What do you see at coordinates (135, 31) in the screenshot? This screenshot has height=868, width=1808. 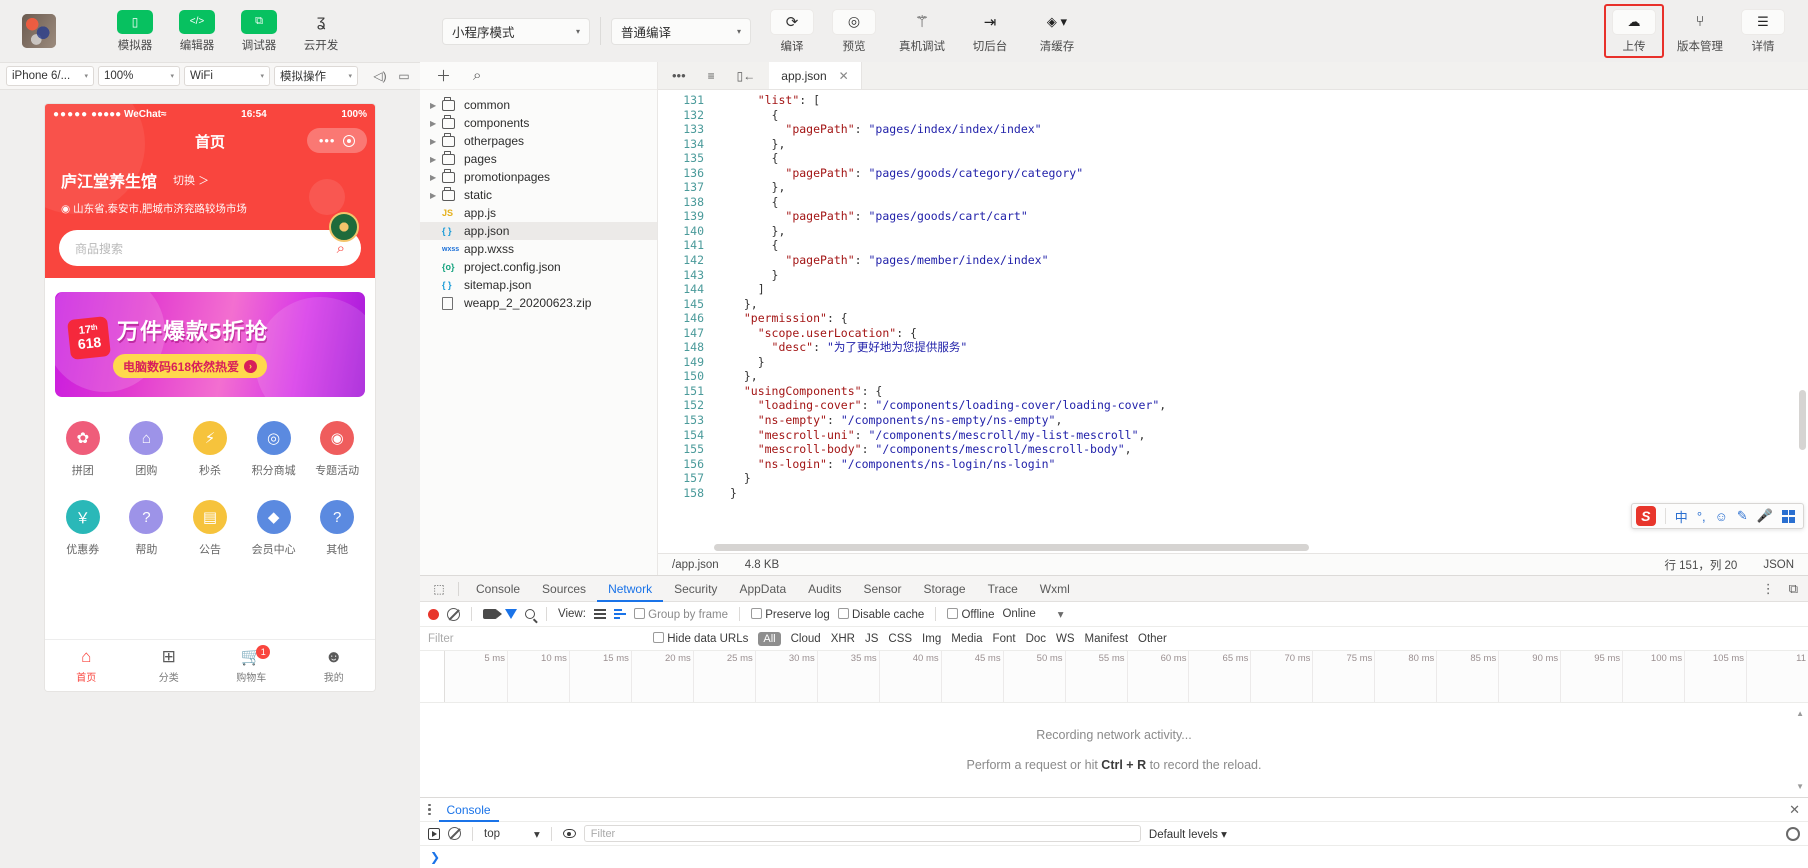 I see `tool-simulator: ▯ 模拟器` at bounding box center [135, 31].